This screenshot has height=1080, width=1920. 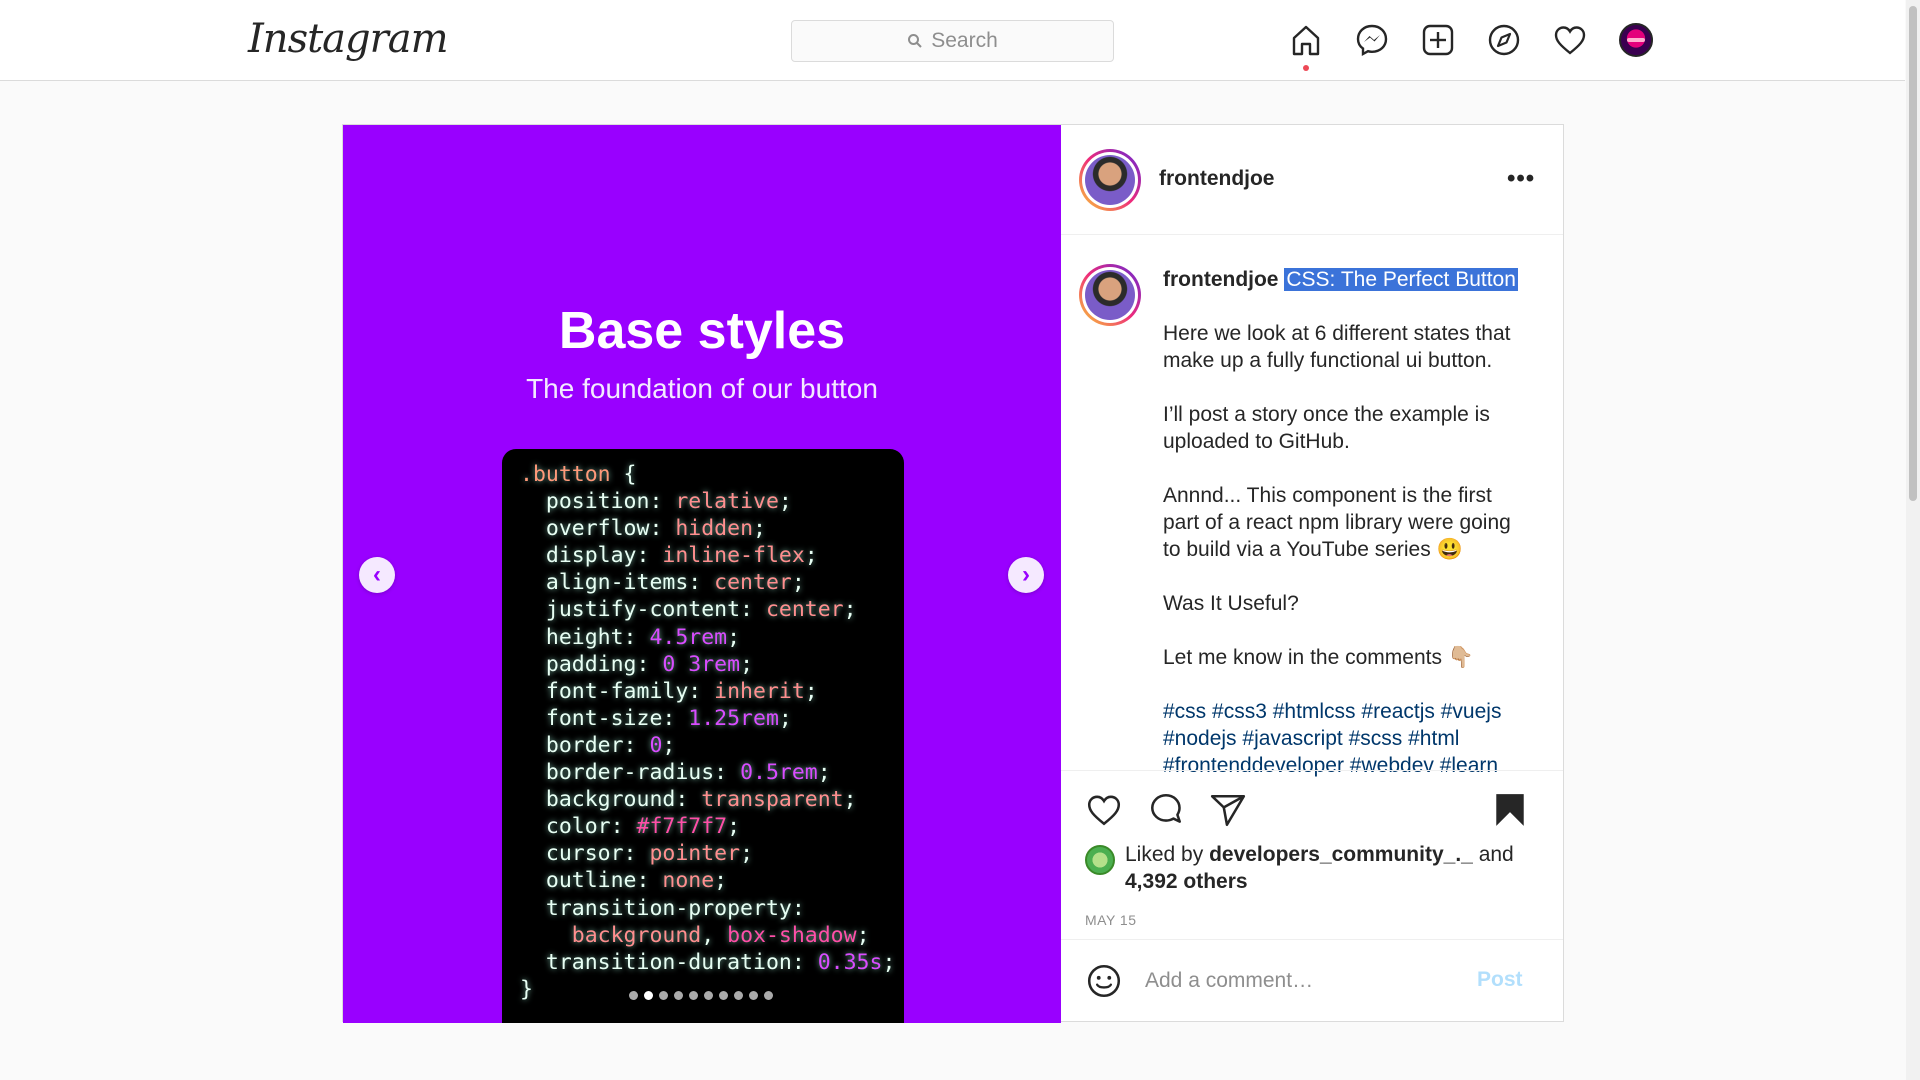 I want to click on code-token: 0 3rem, so click(x=701, y=664).